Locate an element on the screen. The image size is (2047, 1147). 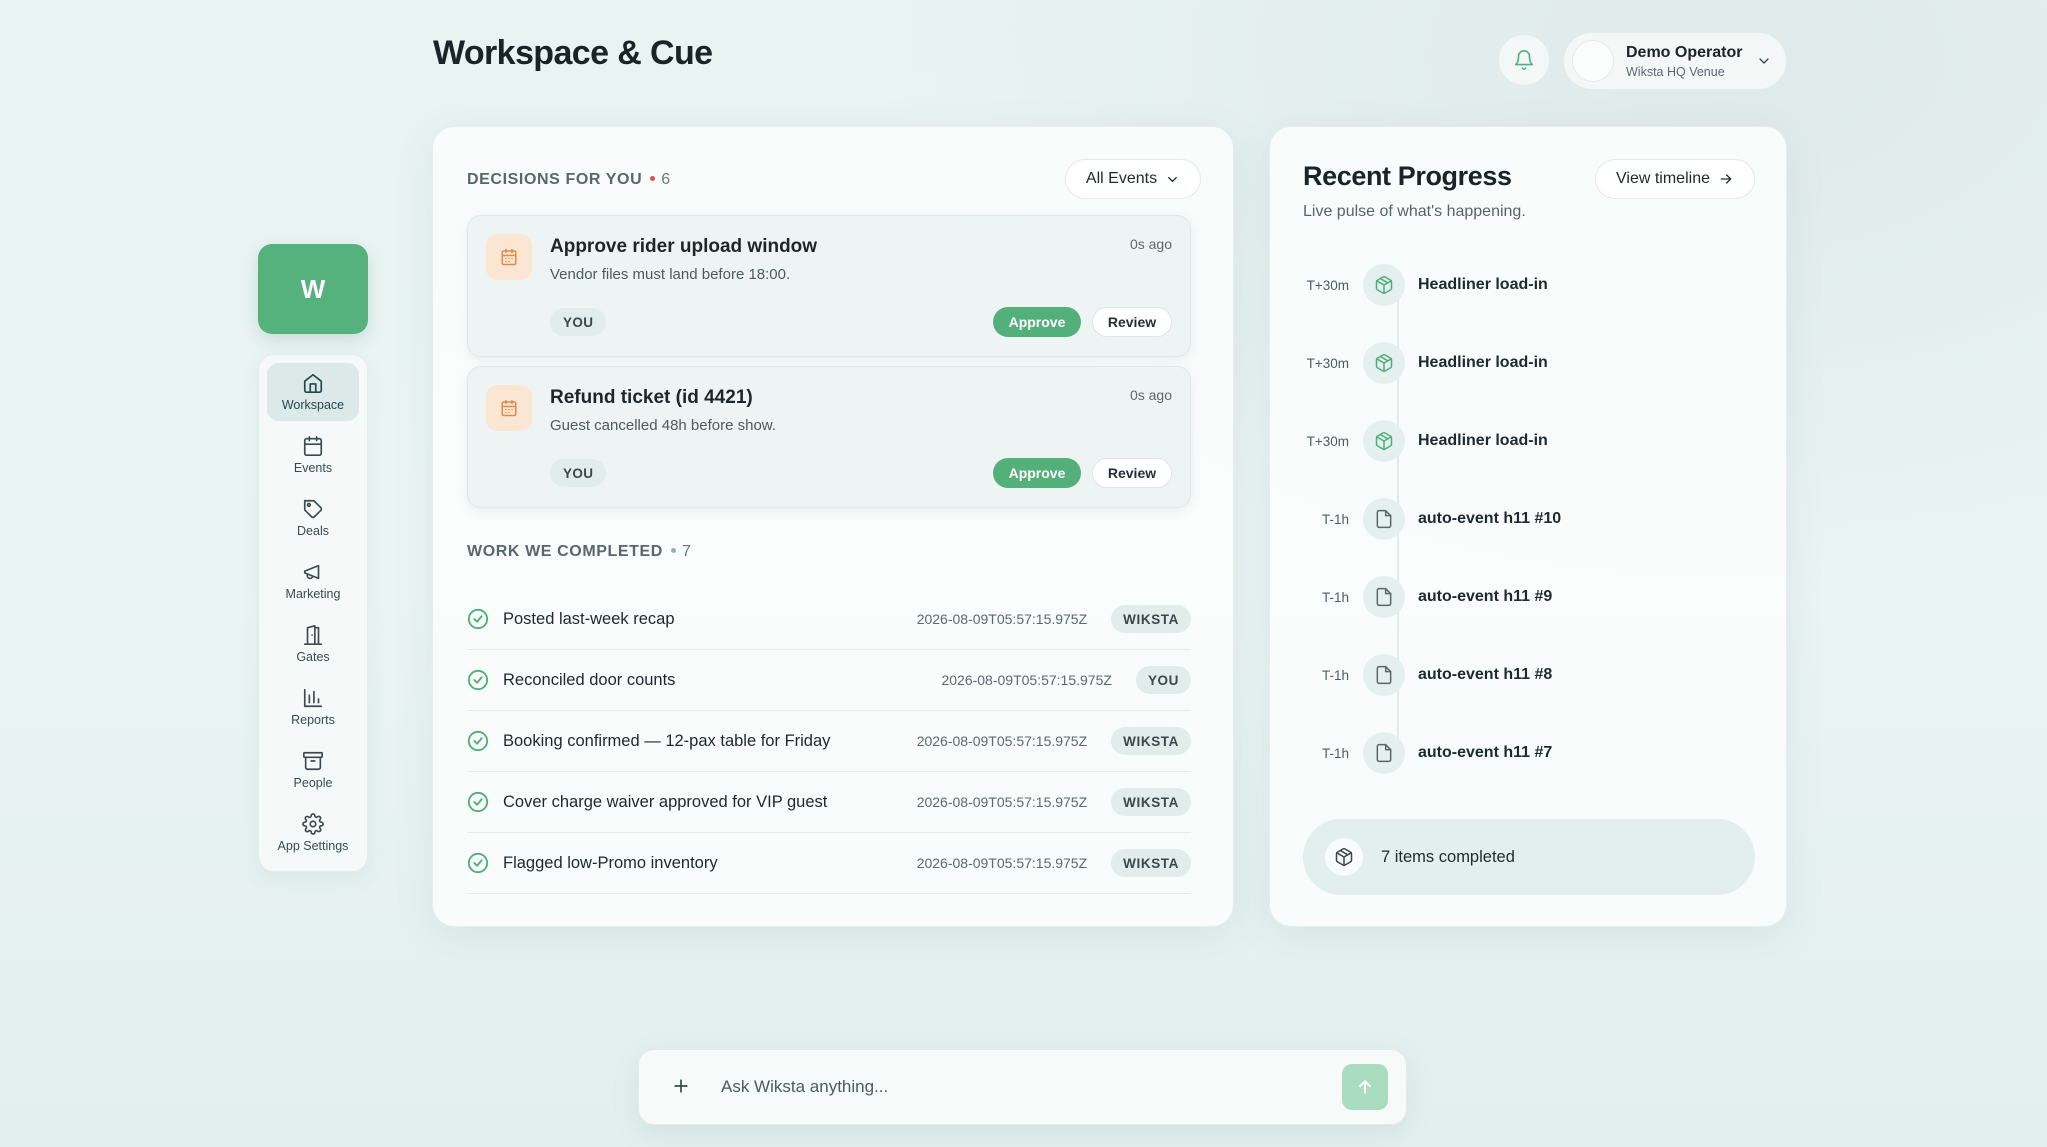
completed-label: WORK WE COMPLETED is located at coordinates (565, 551).